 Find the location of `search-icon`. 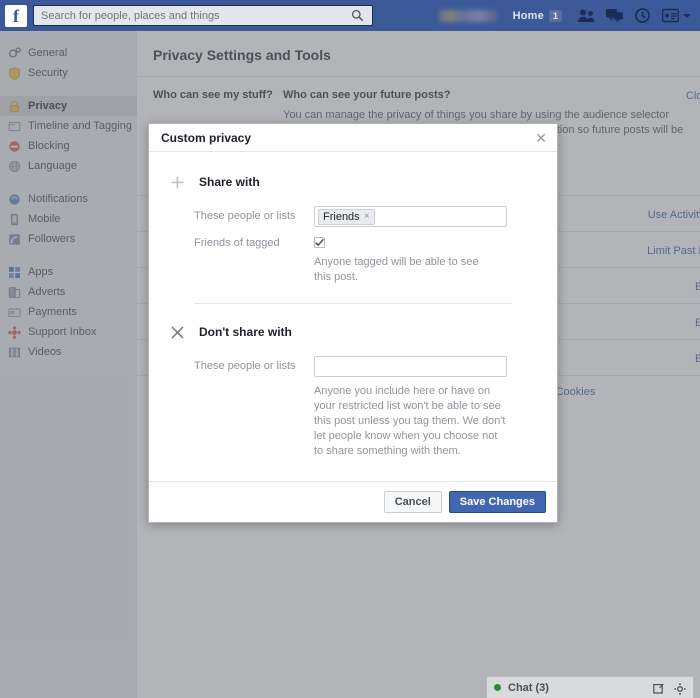

search-icon is located at coordinates (357, 15).